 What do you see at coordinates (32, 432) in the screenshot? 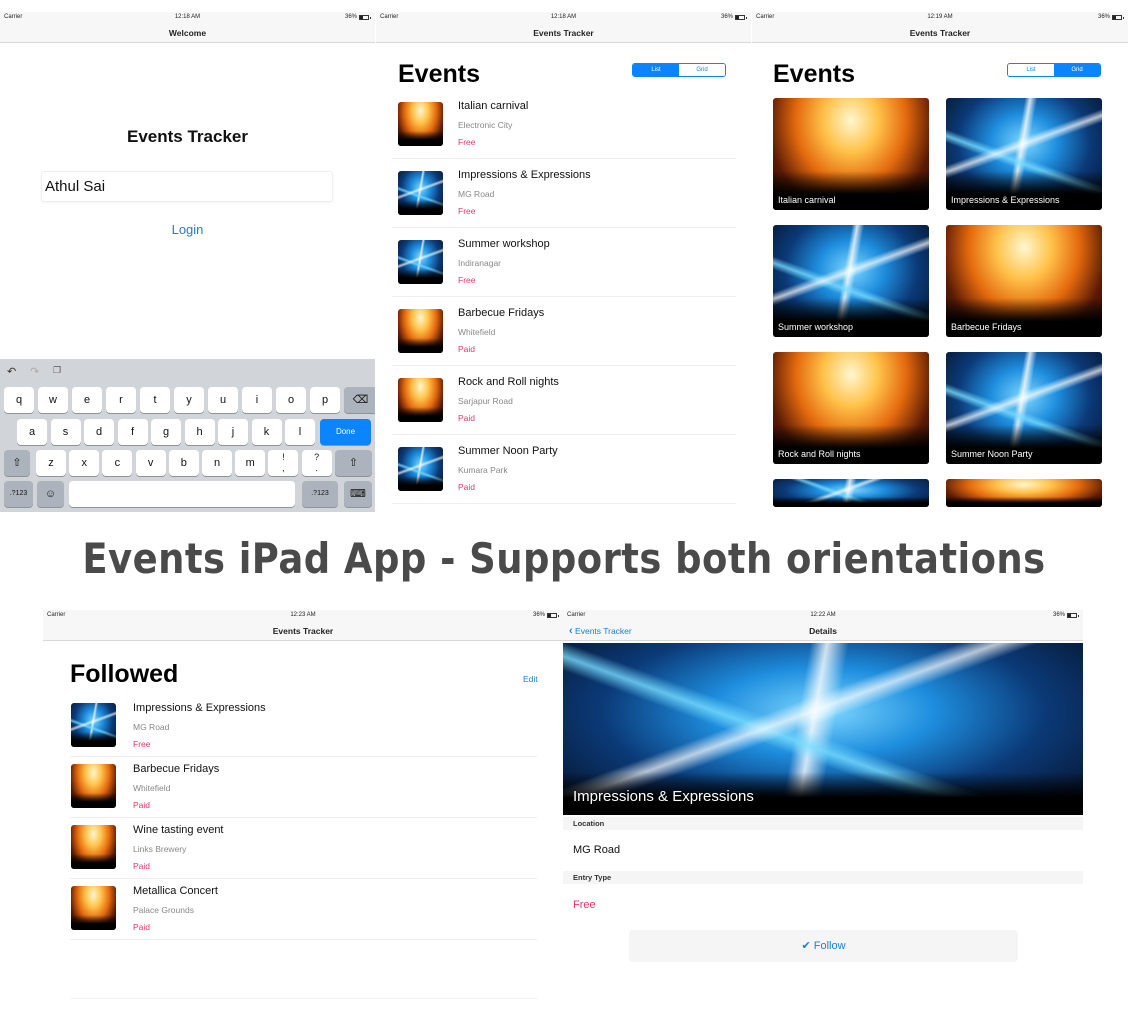
I see `key-a: a` at bounding box center [32, 432].